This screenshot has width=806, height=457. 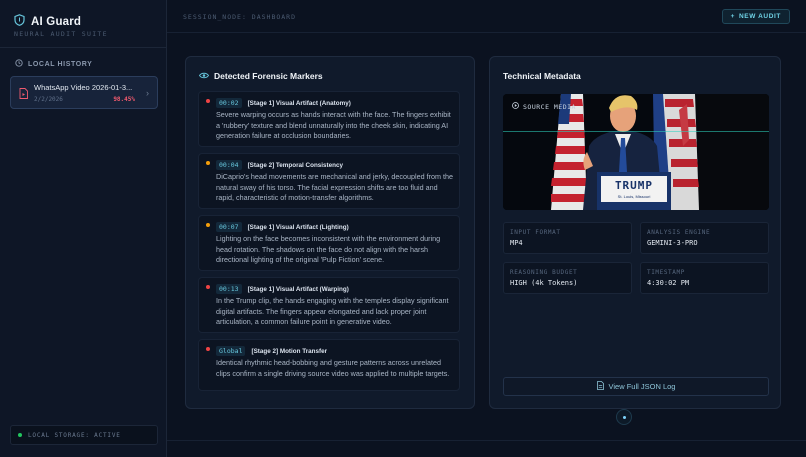 What do you see at coordinates (299, 103) in the screenshot?
I see `marker-label: [Stage 1] Visual Artifact (Anatomy)` at bounding box center [299, 103].